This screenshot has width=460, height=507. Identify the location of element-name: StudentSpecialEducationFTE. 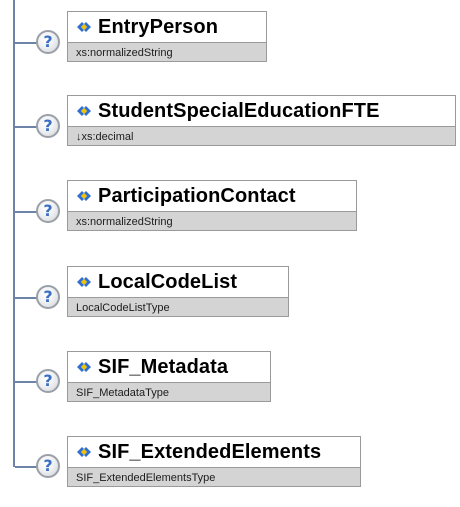
(239, 110).